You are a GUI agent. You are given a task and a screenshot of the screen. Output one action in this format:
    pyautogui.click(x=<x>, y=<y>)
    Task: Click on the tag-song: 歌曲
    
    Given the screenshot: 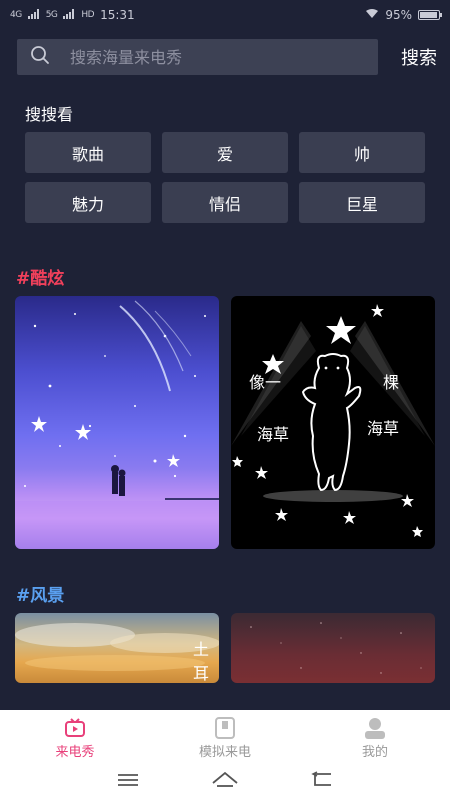 What is the action you would take?
    pyautogui.click(x=88, y=152)
    